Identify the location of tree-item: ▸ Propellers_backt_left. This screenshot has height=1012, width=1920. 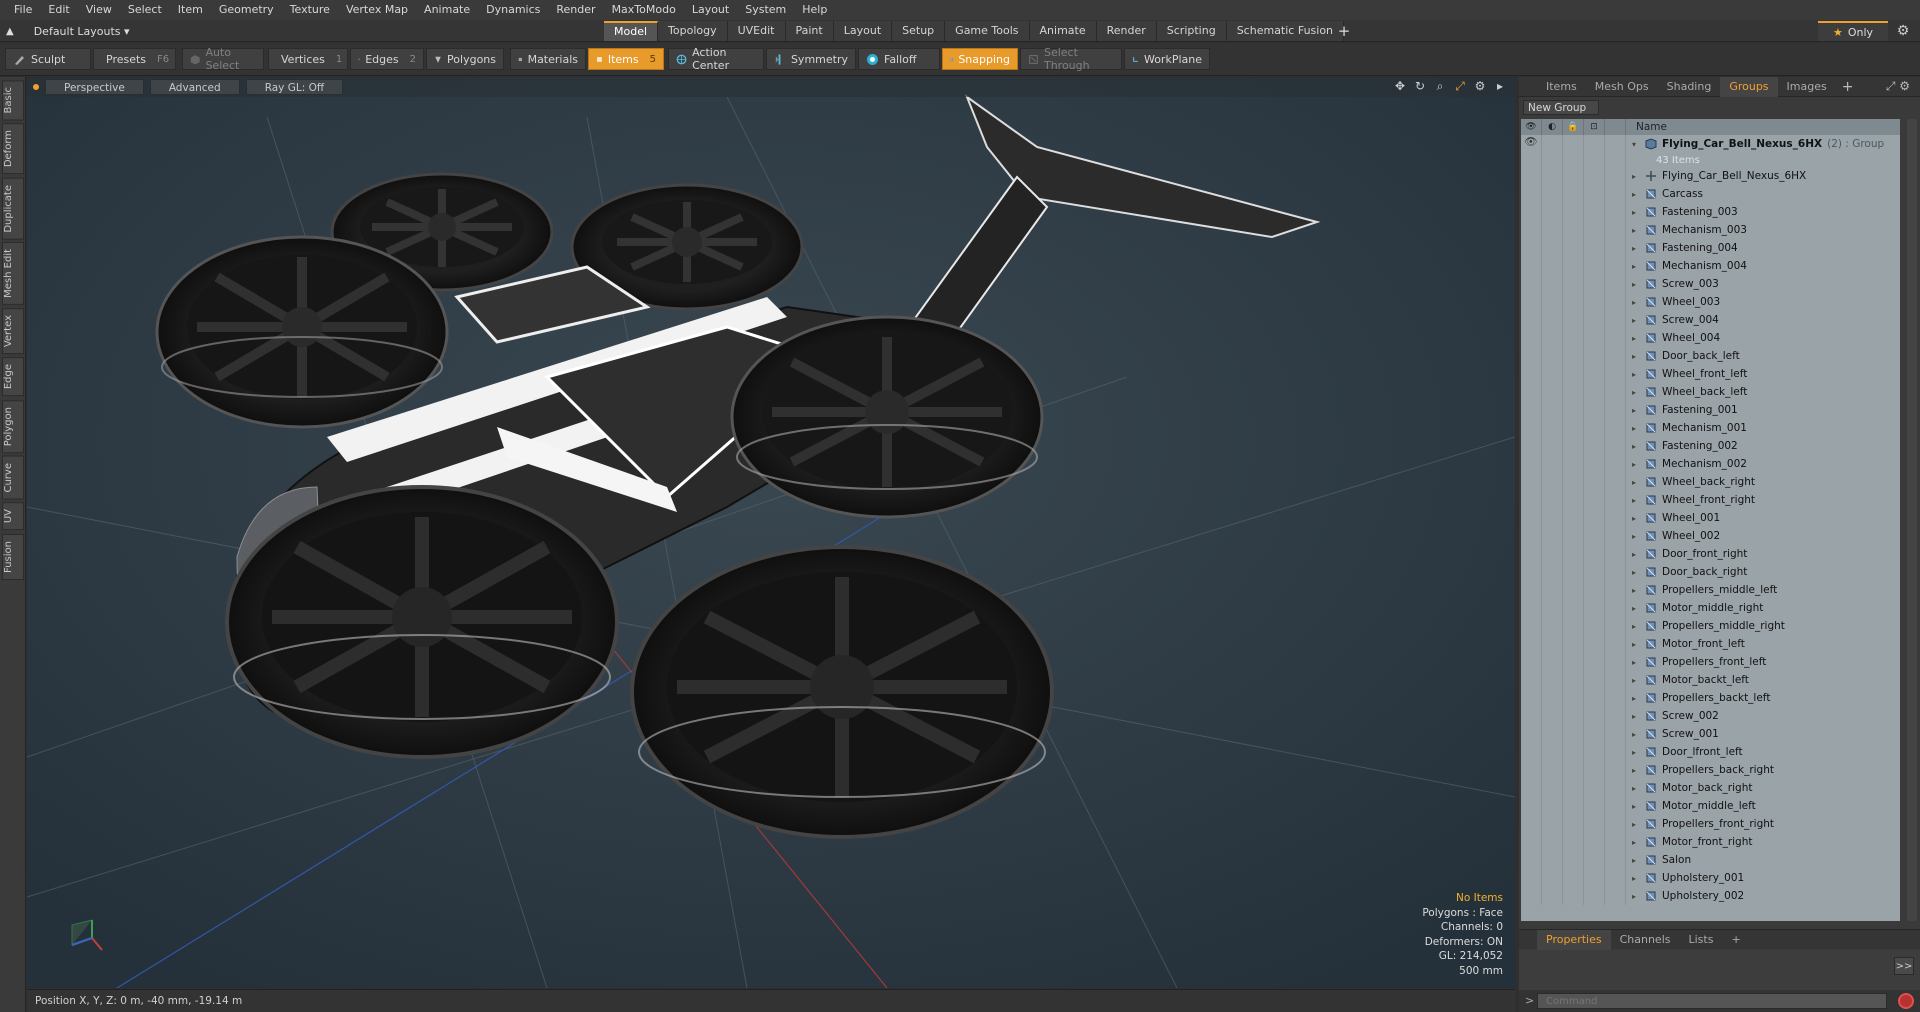
(1710, 698).